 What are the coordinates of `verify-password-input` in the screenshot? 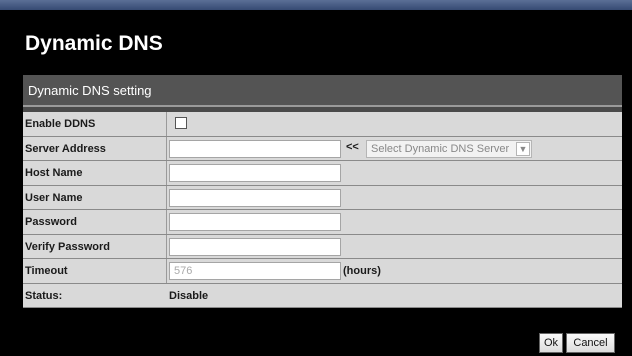 It's located at (255, 246).